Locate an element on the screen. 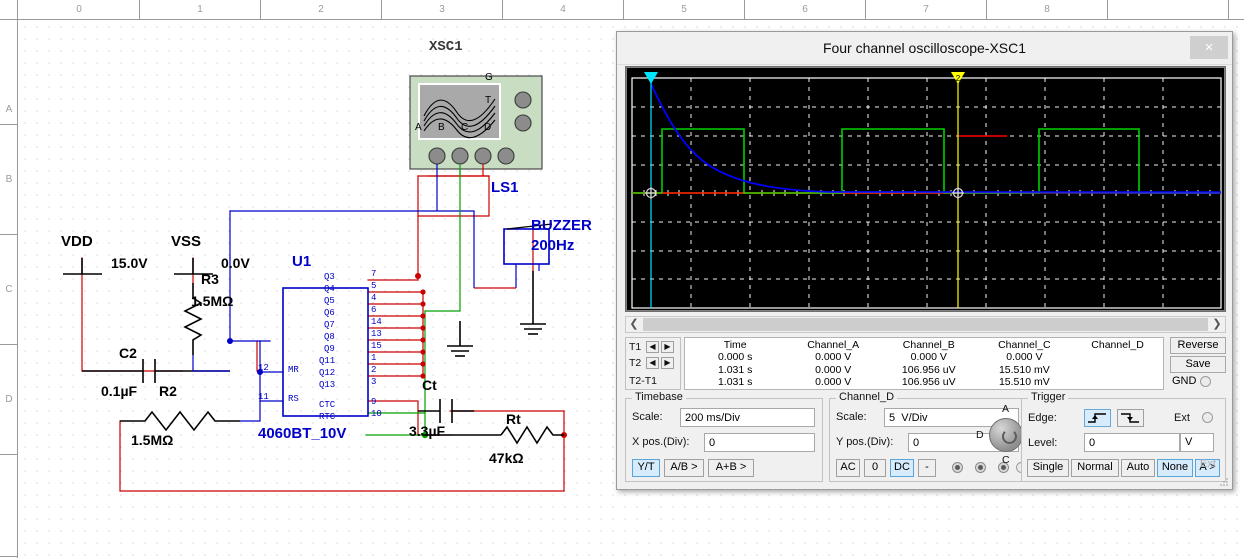 This screenshot has width=1244, height=558. t1-label: T1 is located at coordinates (635, 347).